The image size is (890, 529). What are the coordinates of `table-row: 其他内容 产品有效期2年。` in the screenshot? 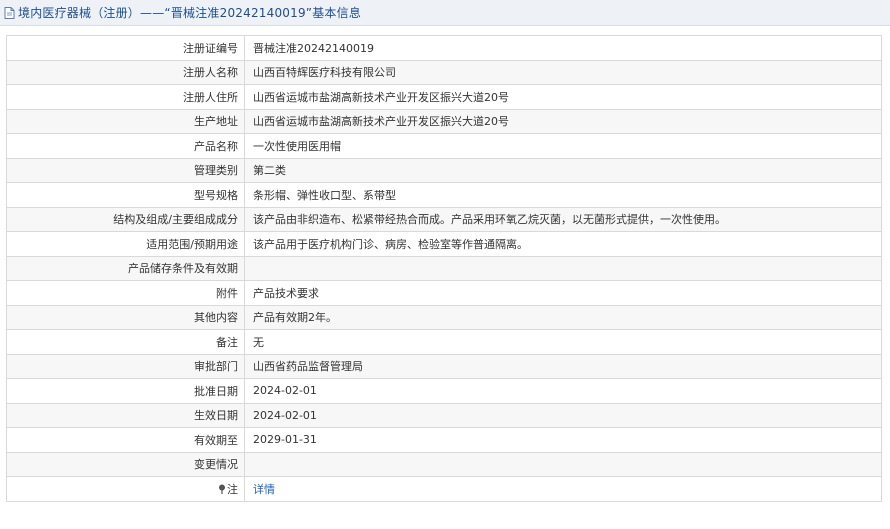 It's located at (444, 317).